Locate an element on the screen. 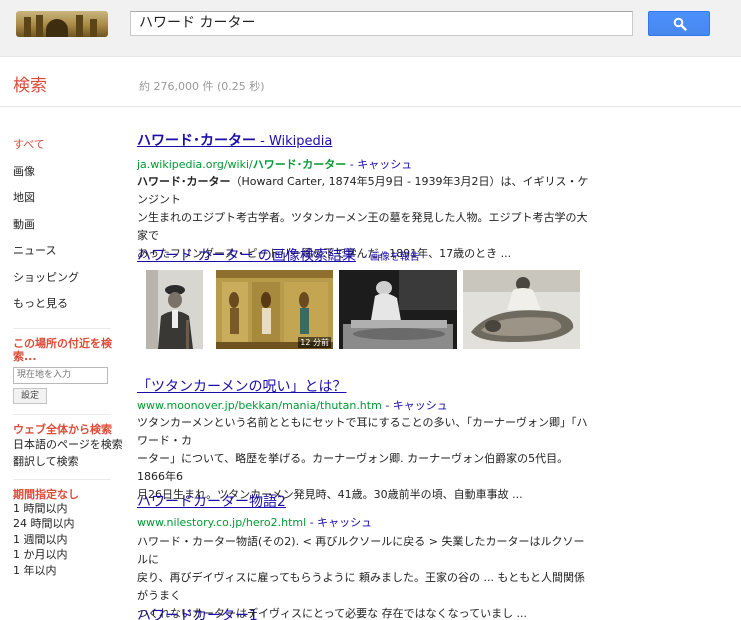 The image size is (741, 620). result-url: ja.wikipedia.org/wiki/ハワード･カーター - キャッシュ is located at coordinates (275, 164).